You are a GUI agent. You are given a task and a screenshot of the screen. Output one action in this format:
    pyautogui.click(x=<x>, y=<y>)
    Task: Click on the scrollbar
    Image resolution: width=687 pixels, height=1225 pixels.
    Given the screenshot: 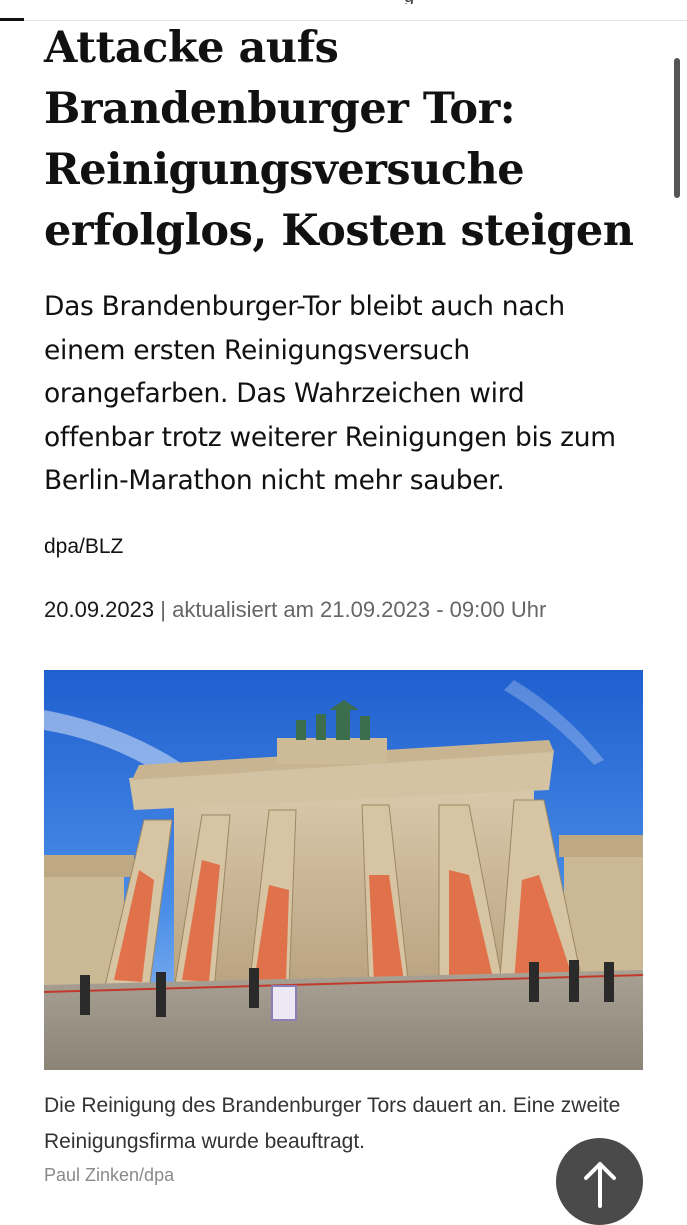 What is the action you would take?
    pyautogui.click(x=677, y=128)
    